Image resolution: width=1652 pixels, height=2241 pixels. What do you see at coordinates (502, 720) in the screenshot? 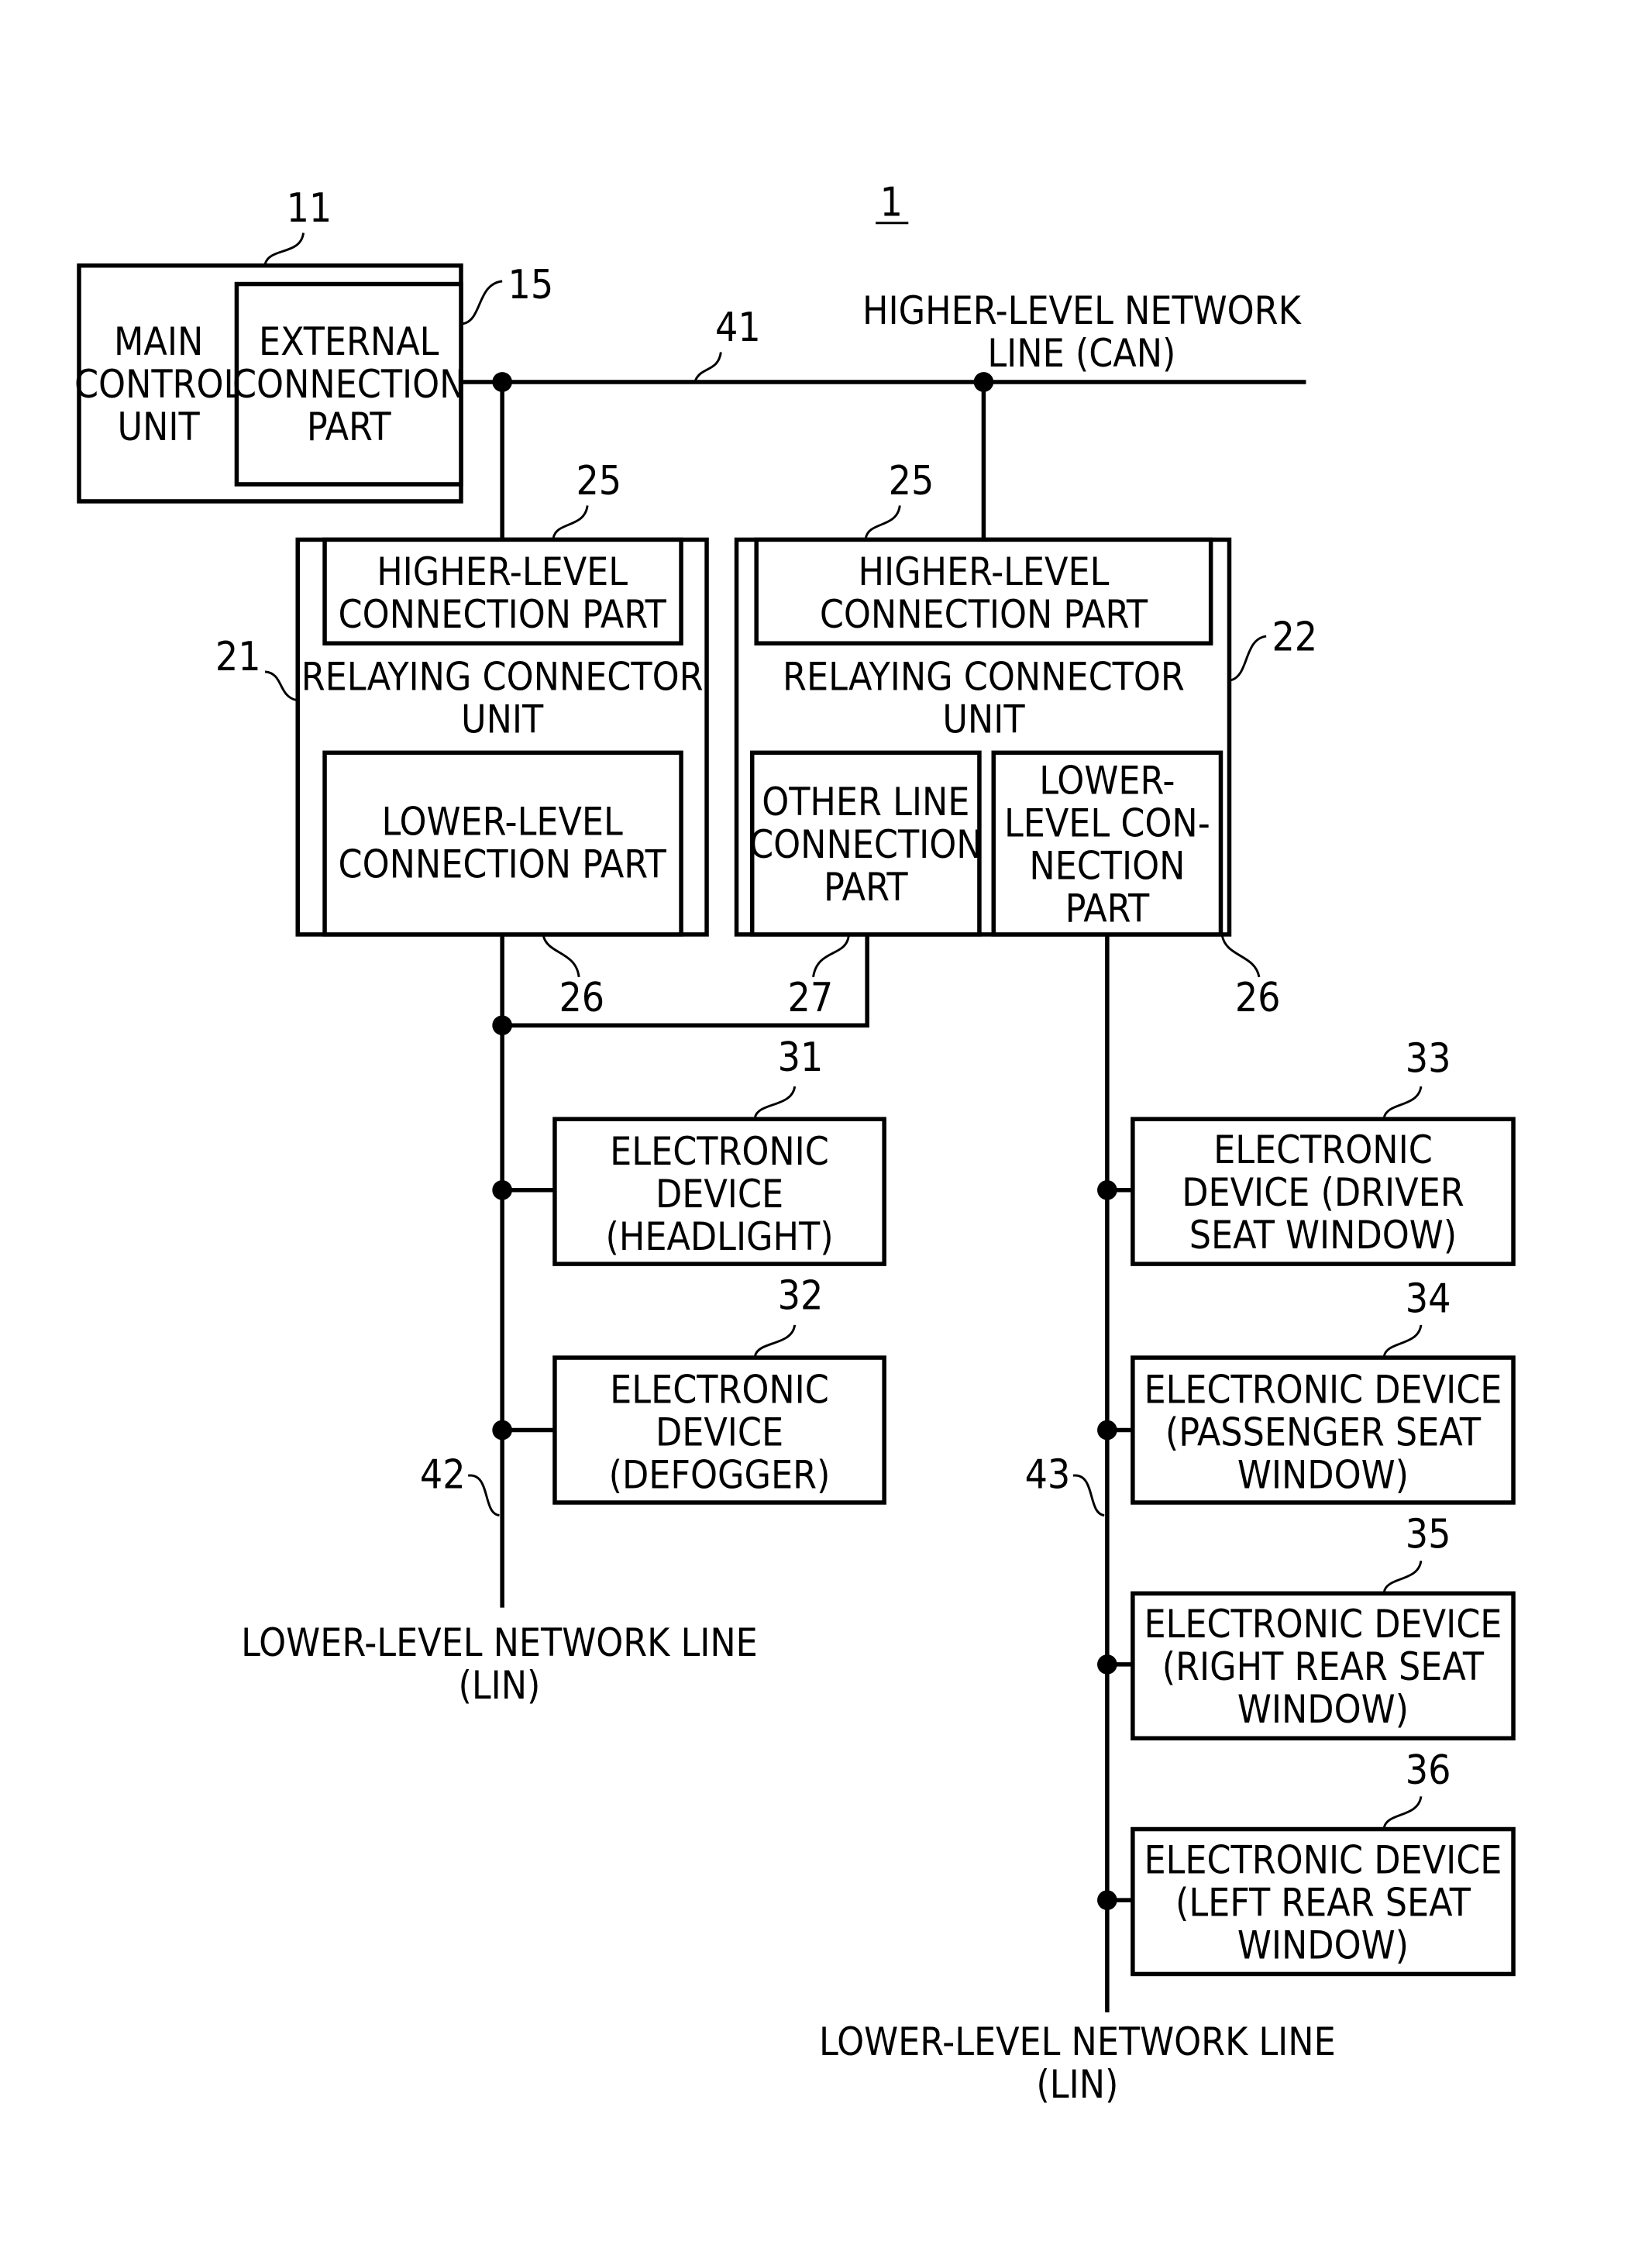
I see `relay-unit-21-label-2: UNIT` at bounding box center [502, 720].